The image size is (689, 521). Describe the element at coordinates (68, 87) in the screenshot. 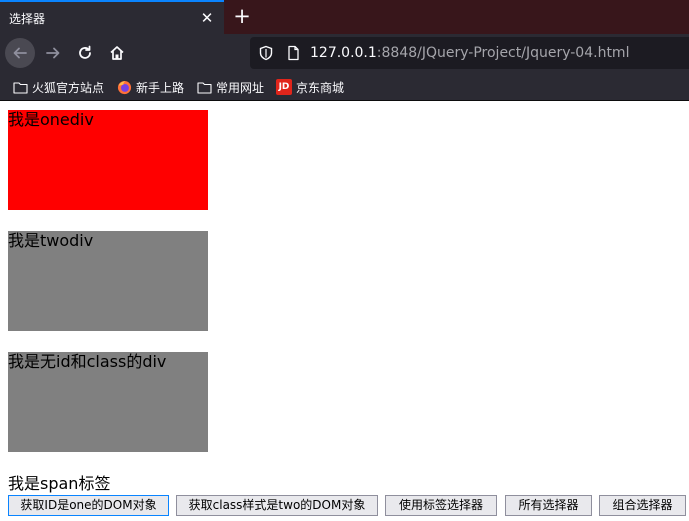

I see `bookmark-label: 火狐官方站点` at that location.